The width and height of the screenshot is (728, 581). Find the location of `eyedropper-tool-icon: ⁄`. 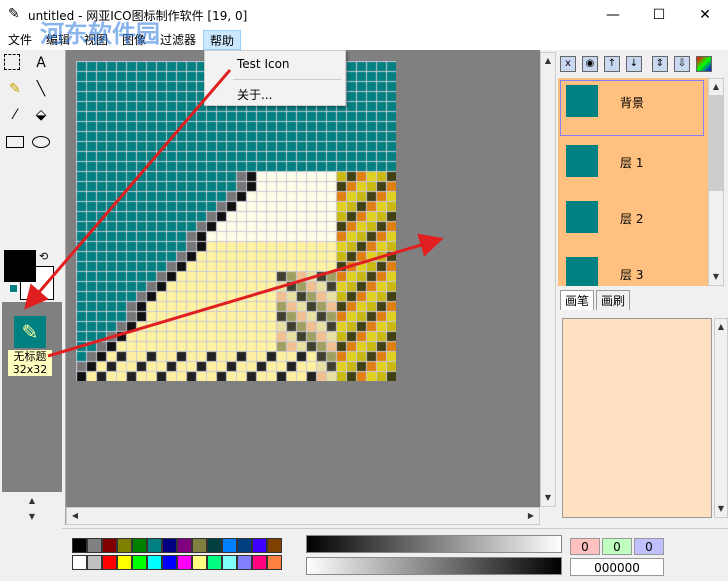

eyedropper-tool-icon: ⁄ is located at coordinates (15, 115).